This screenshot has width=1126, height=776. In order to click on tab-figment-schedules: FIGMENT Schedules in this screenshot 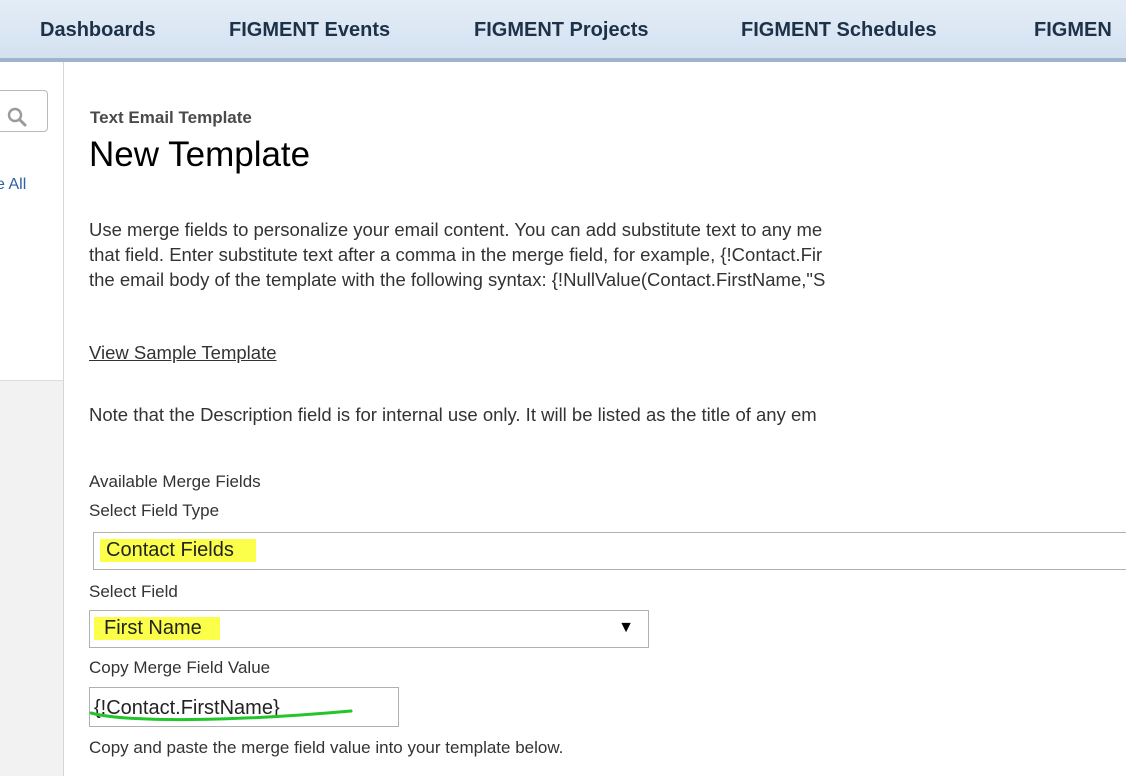, I will do `click(839, 30)`.